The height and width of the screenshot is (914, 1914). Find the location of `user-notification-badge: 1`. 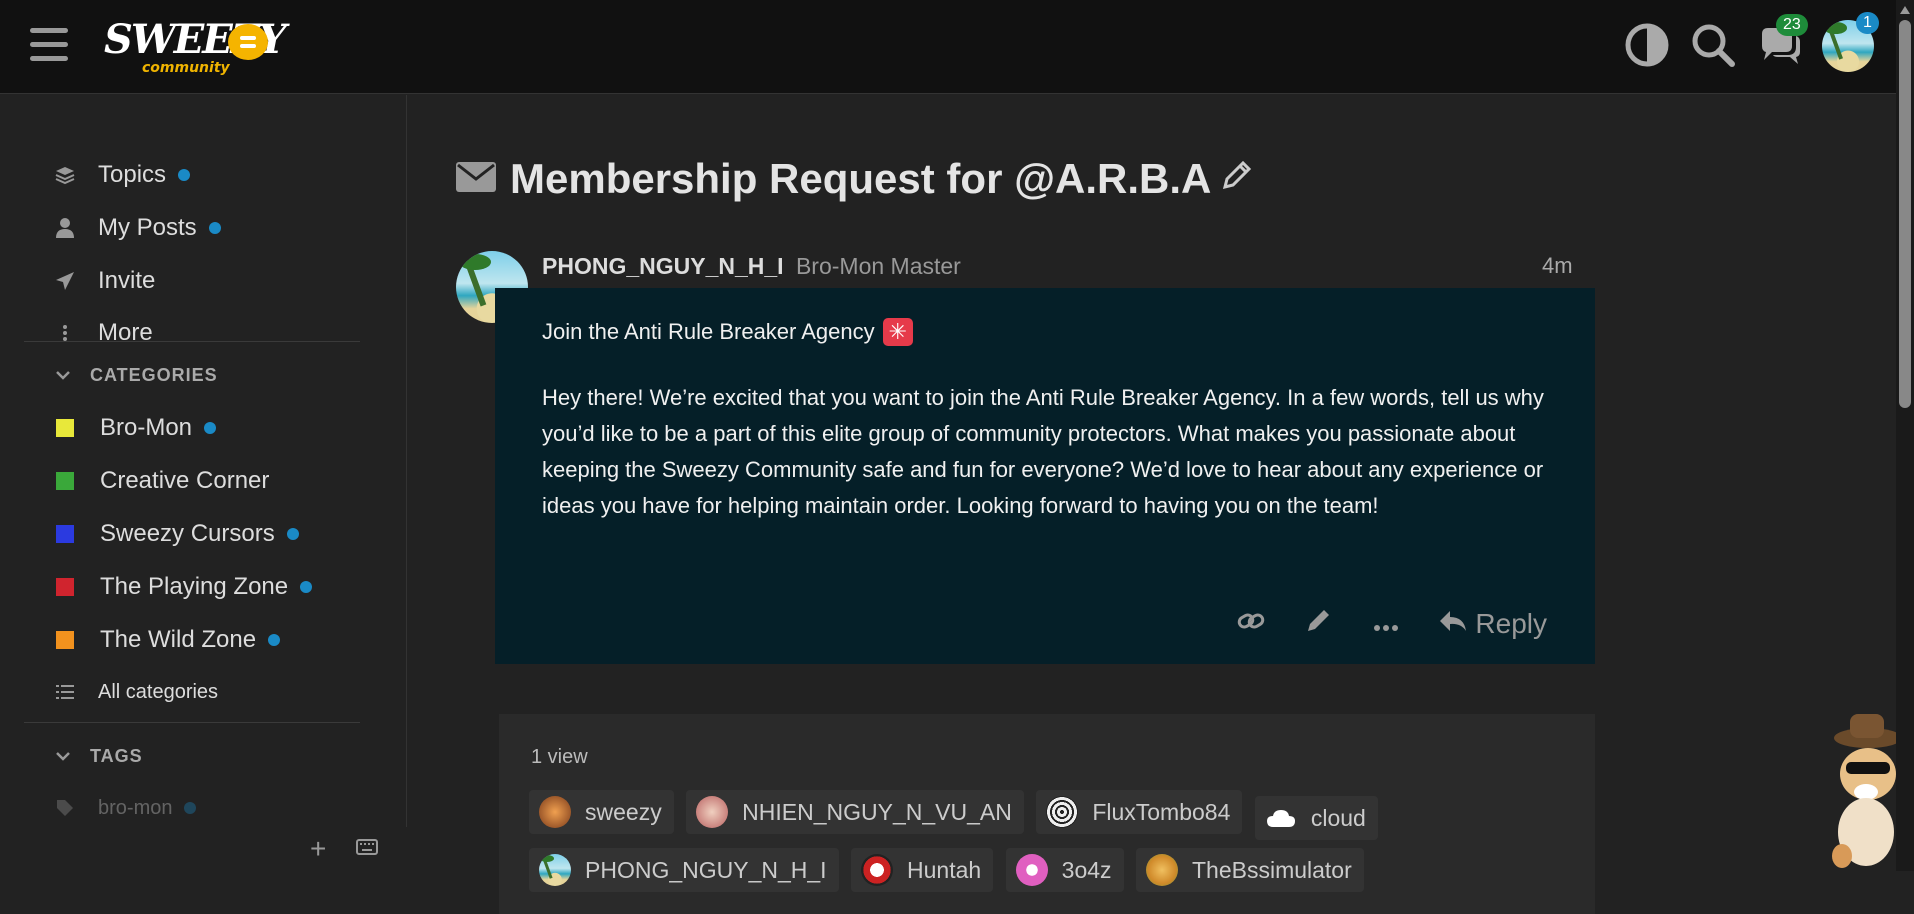

user-notification-badge: 1 is located at coordinates (1867, 23).